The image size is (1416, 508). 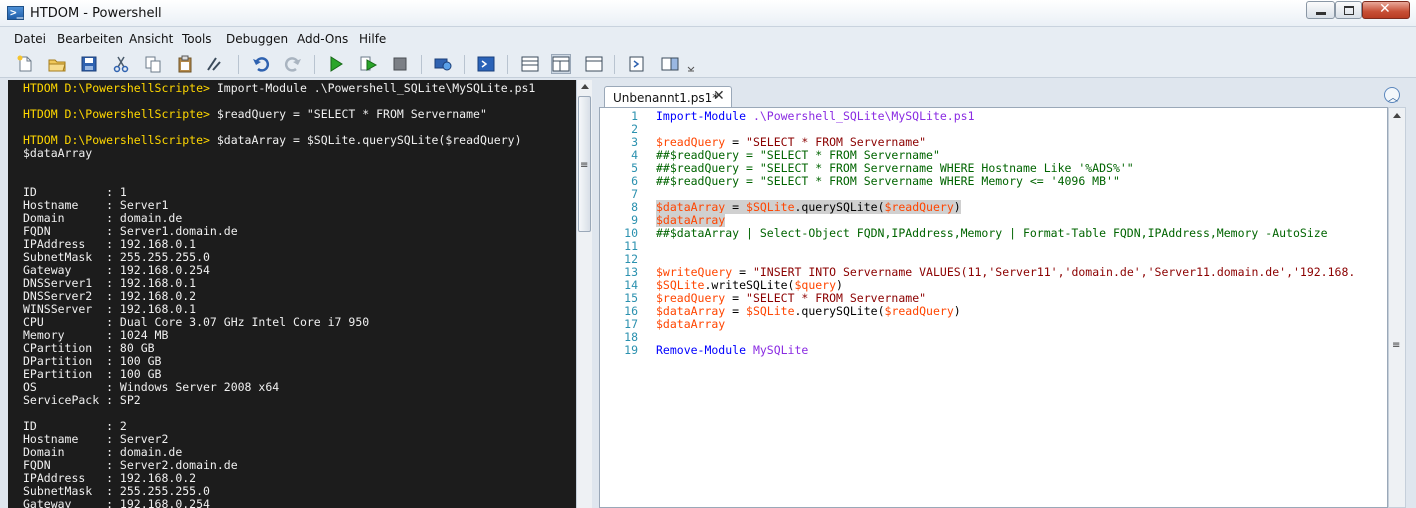 I want to click on console-text: DPartition : 100 GB, so click(x=92, y=361).